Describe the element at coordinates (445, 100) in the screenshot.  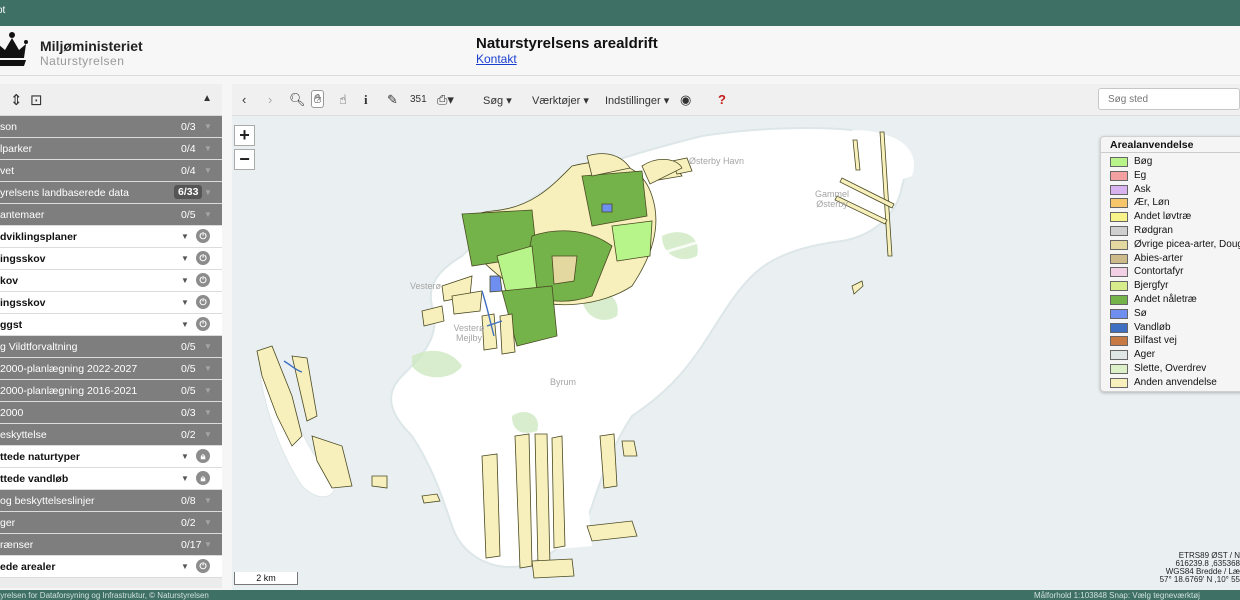
I see `print-icon: ⎙▾` at that location.